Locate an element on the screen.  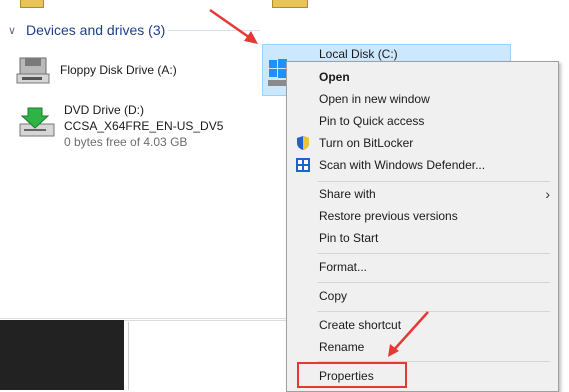
drive-item-floppy: Floppy Disk Drive (A:) is located at coordinates (95, 71).